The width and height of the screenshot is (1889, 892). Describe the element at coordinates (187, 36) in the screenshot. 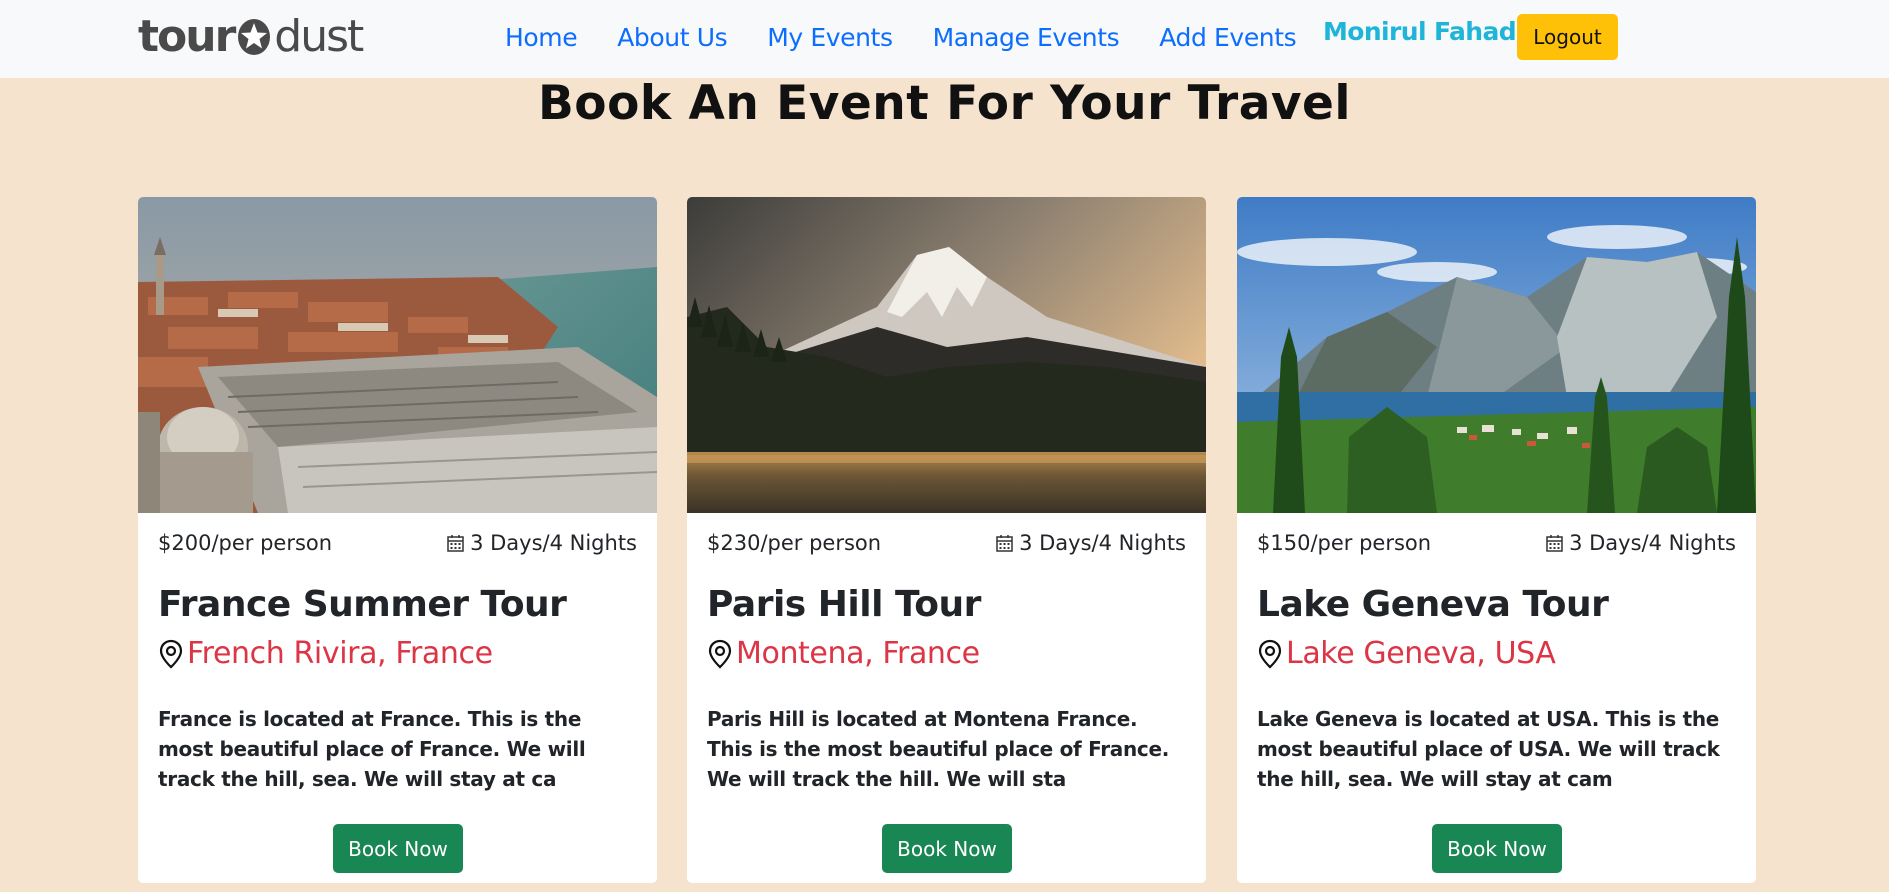

I see `logo-text-tour: tour` at that location.